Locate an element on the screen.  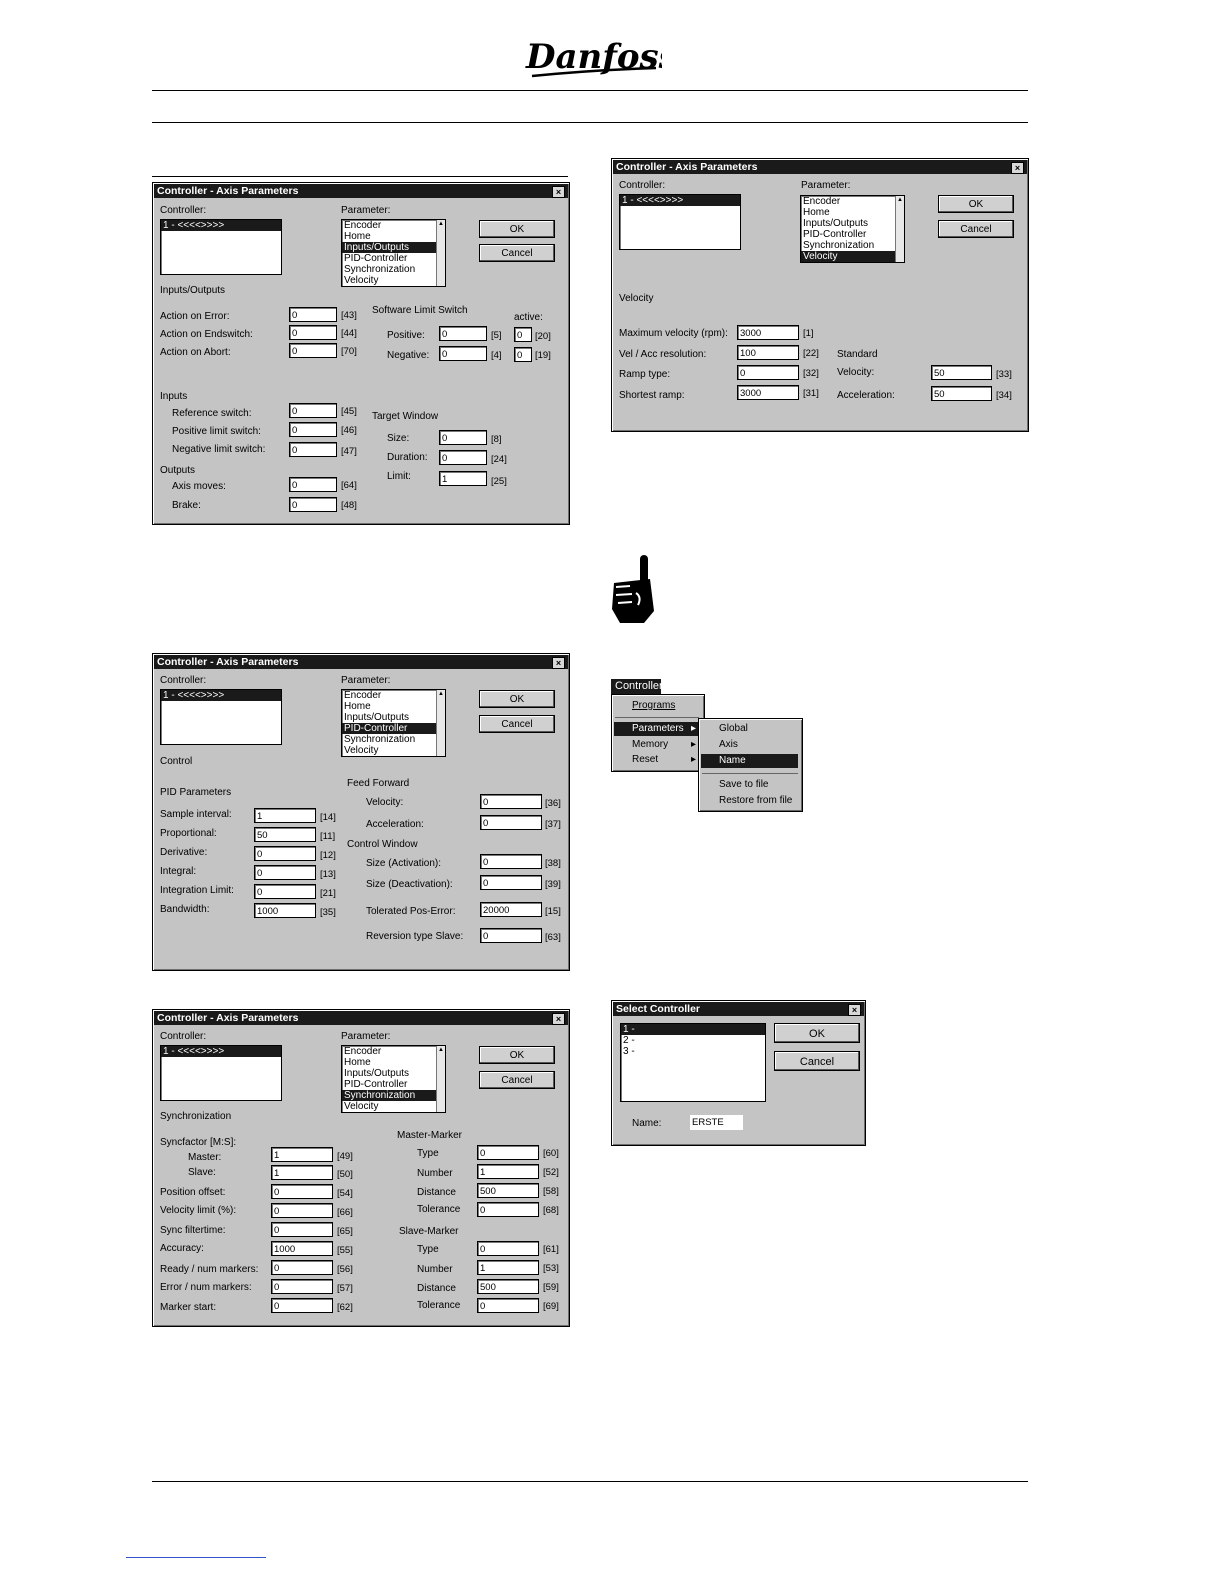
duration-field: 0 is located at coordinates (463, 457).